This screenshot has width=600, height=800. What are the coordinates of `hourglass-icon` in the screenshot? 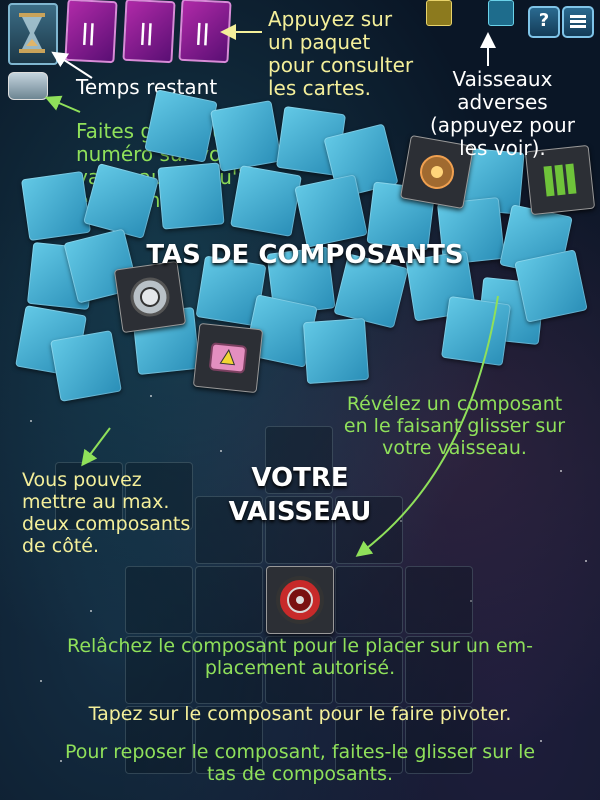 It's located at (32, 33).